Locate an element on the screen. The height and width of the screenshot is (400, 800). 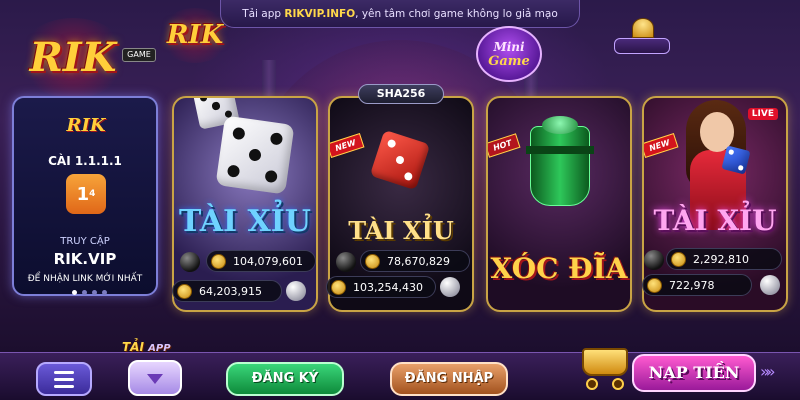
banner-prefix: Tải app is located at coordinates (263, 13).